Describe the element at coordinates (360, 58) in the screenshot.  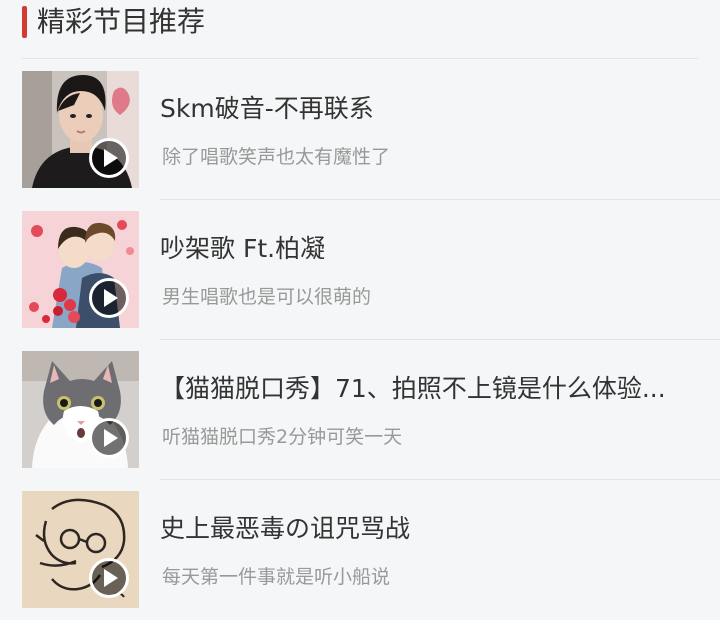
I see `header-divider` at that location.